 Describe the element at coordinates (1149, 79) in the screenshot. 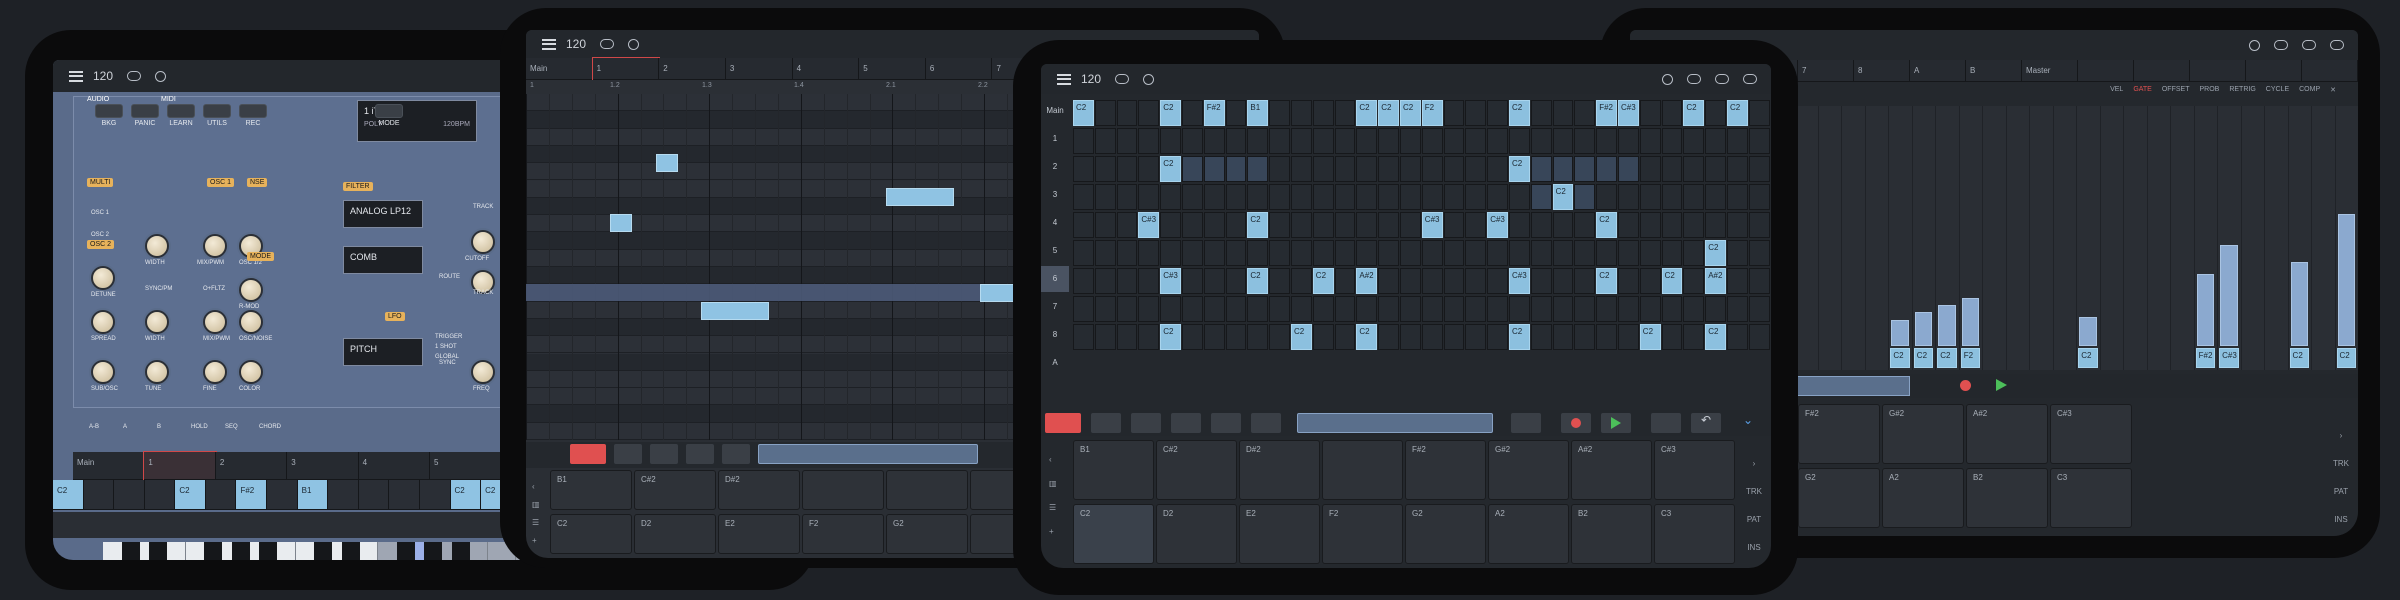

I see `metronome-icon` at that location.